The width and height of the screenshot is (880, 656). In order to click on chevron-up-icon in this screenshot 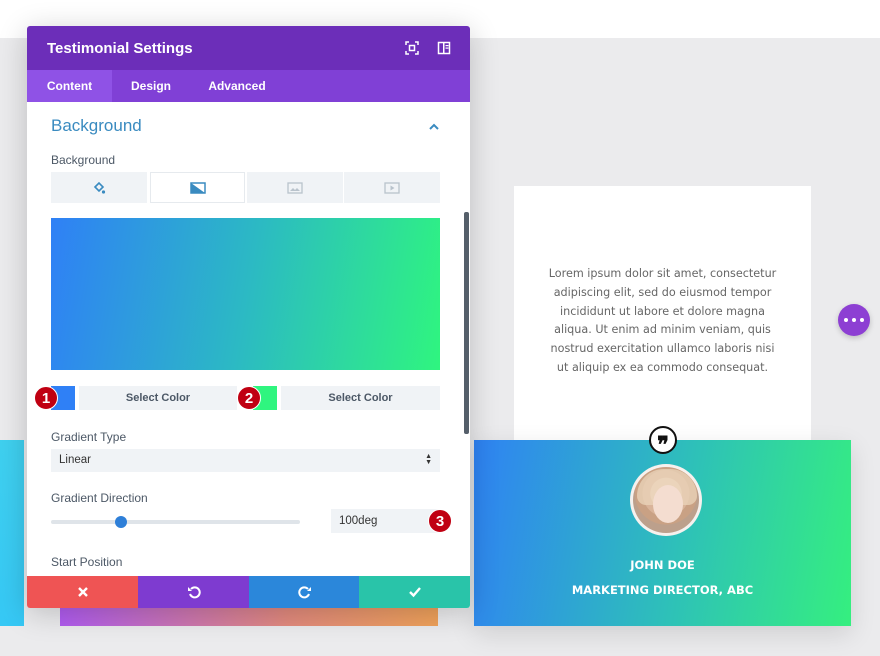, I will do `click(434, 127)`.